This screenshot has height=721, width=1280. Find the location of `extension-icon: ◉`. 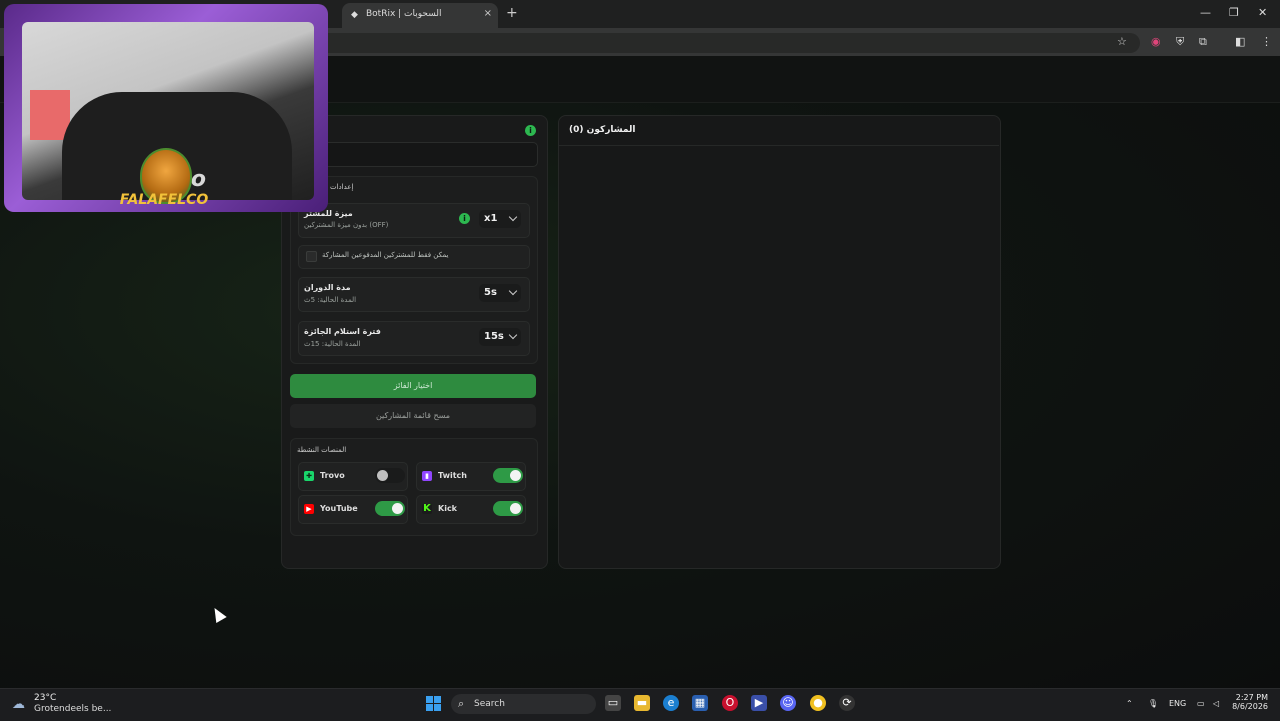

extension-icon: ◉ is located at coordinates (1156, 41).